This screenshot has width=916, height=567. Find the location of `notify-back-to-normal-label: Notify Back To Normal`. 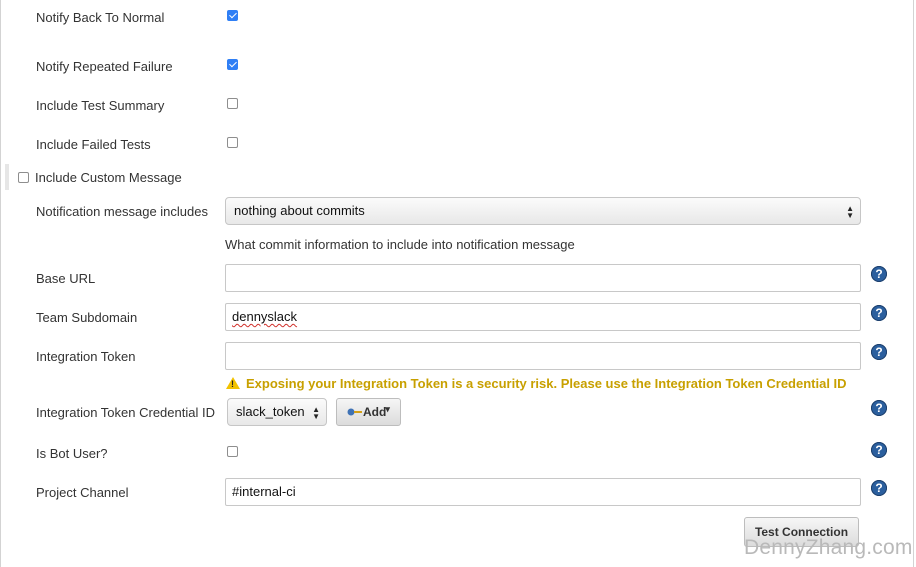

notify-back-to-normal-label: Notify Back To Normal is located at coordinates (100, 17).